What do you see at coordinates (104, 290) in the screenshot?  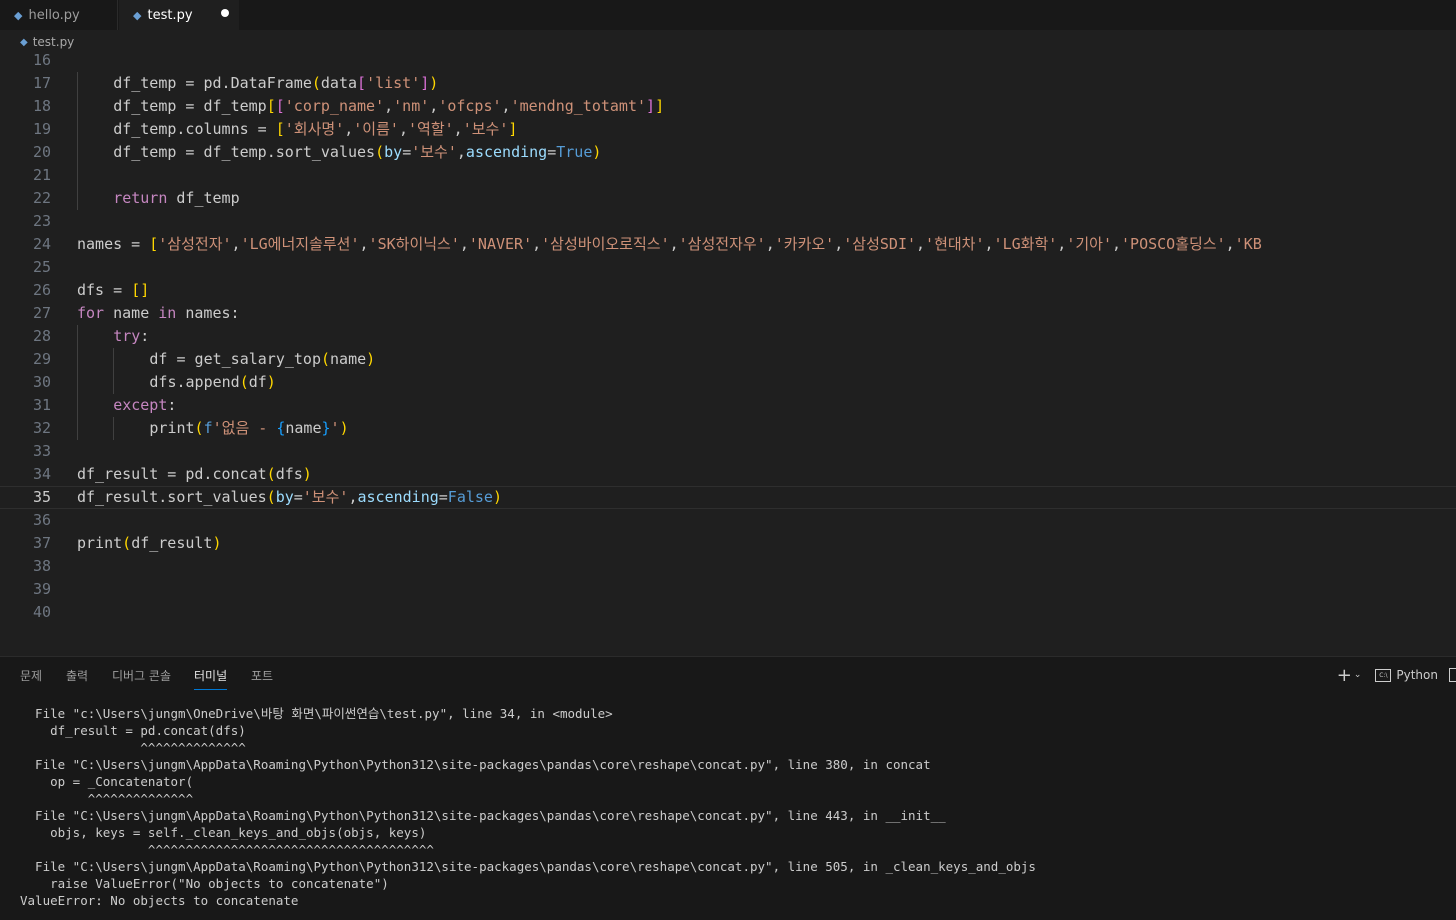 I see `code-token: dfs =` at bounding box center [104, 290].